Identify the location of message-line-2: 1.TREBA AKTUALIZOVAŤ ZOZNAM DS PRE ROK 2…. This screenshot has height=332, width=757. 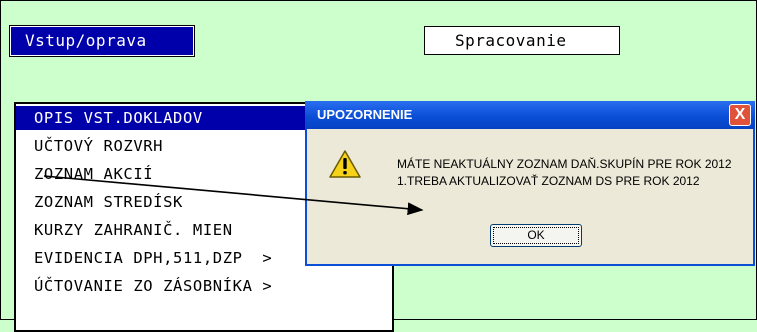
(548, 181).